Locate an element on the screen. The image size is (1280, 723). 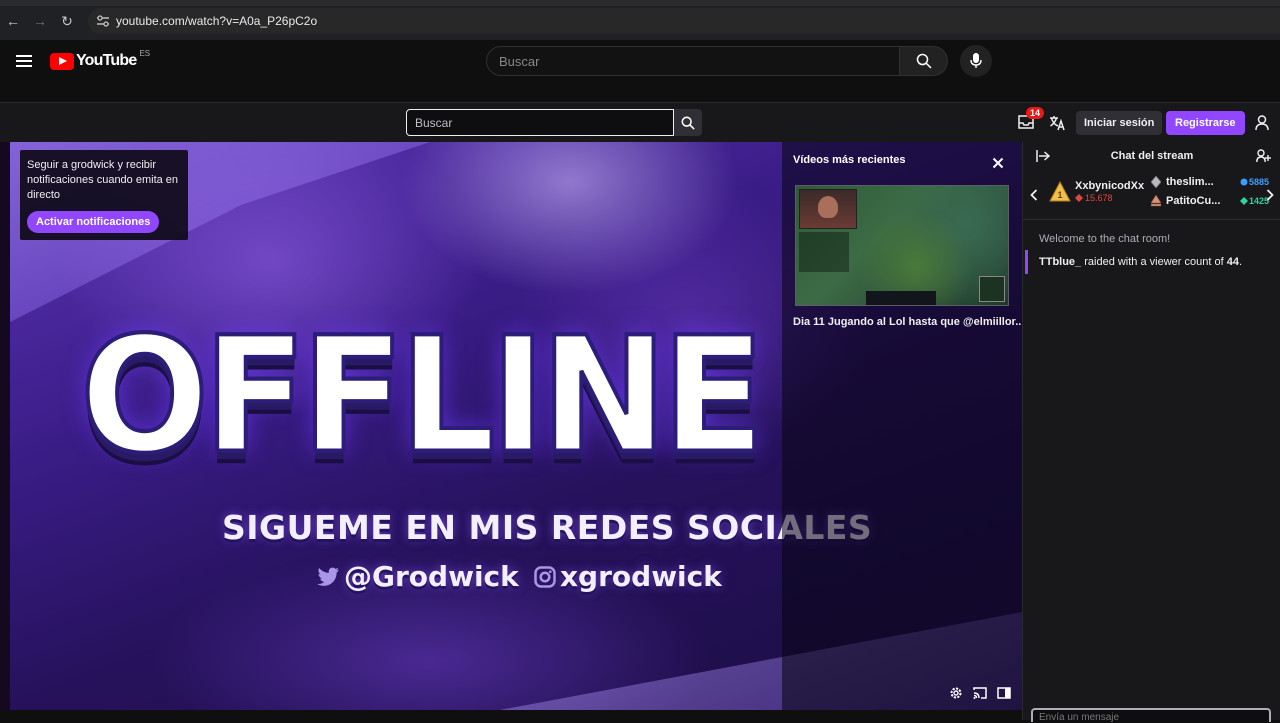
rank-two-badge-icon is located at coordinates (1156, 182).